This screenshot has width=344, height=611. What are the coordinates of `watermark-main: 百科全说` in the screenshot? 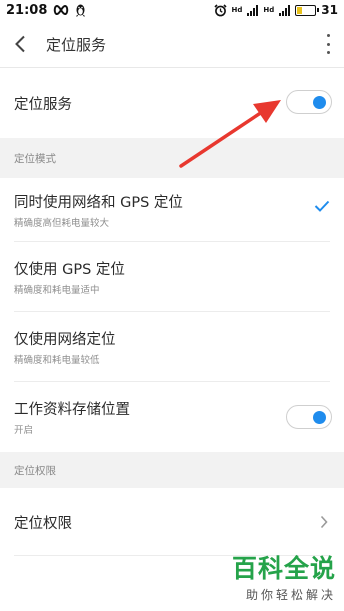 It's located at (283, 568).